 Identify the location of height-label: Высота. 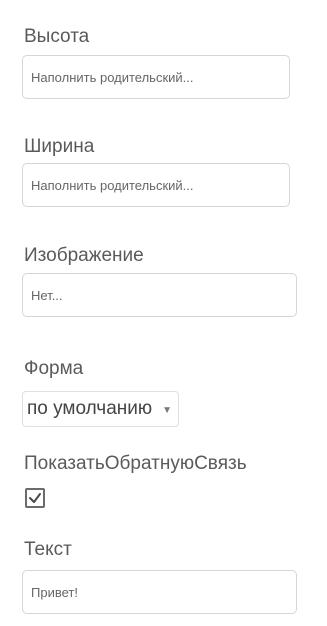
(57, 36).